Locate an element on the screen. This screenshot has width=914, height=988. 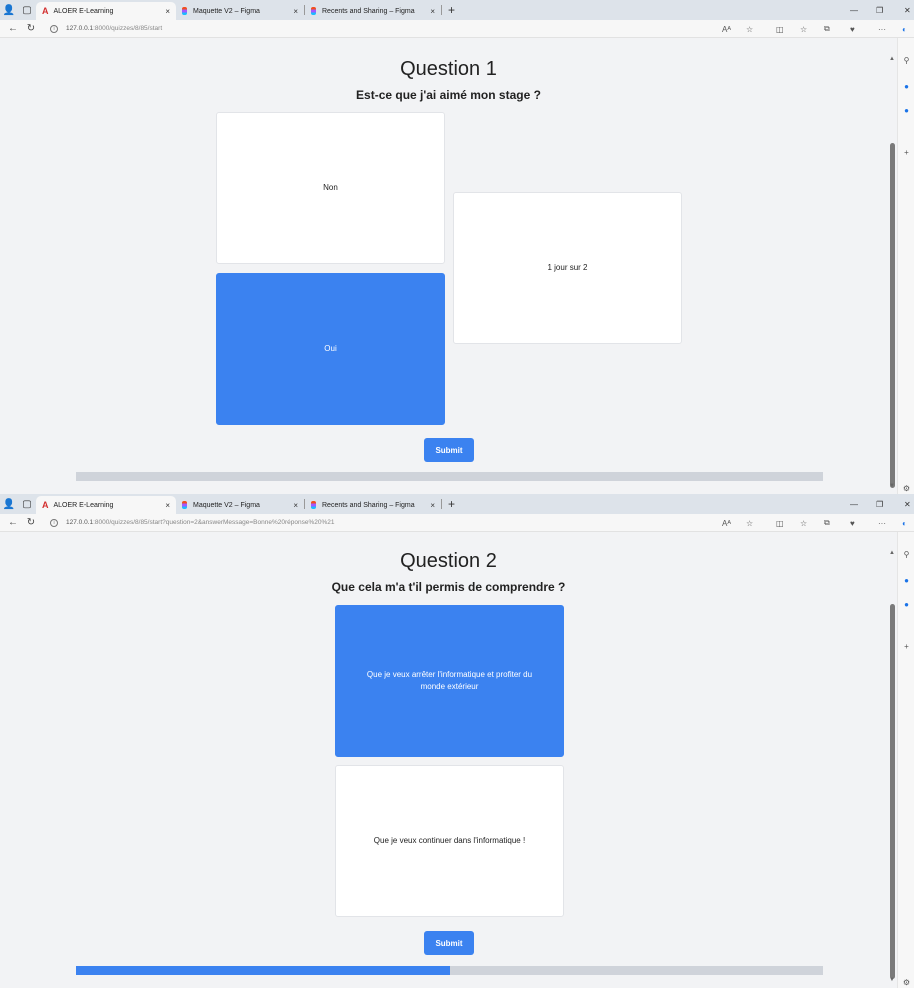
answer-card: 1 jour sur 2 is located at coordinates (567, 268).